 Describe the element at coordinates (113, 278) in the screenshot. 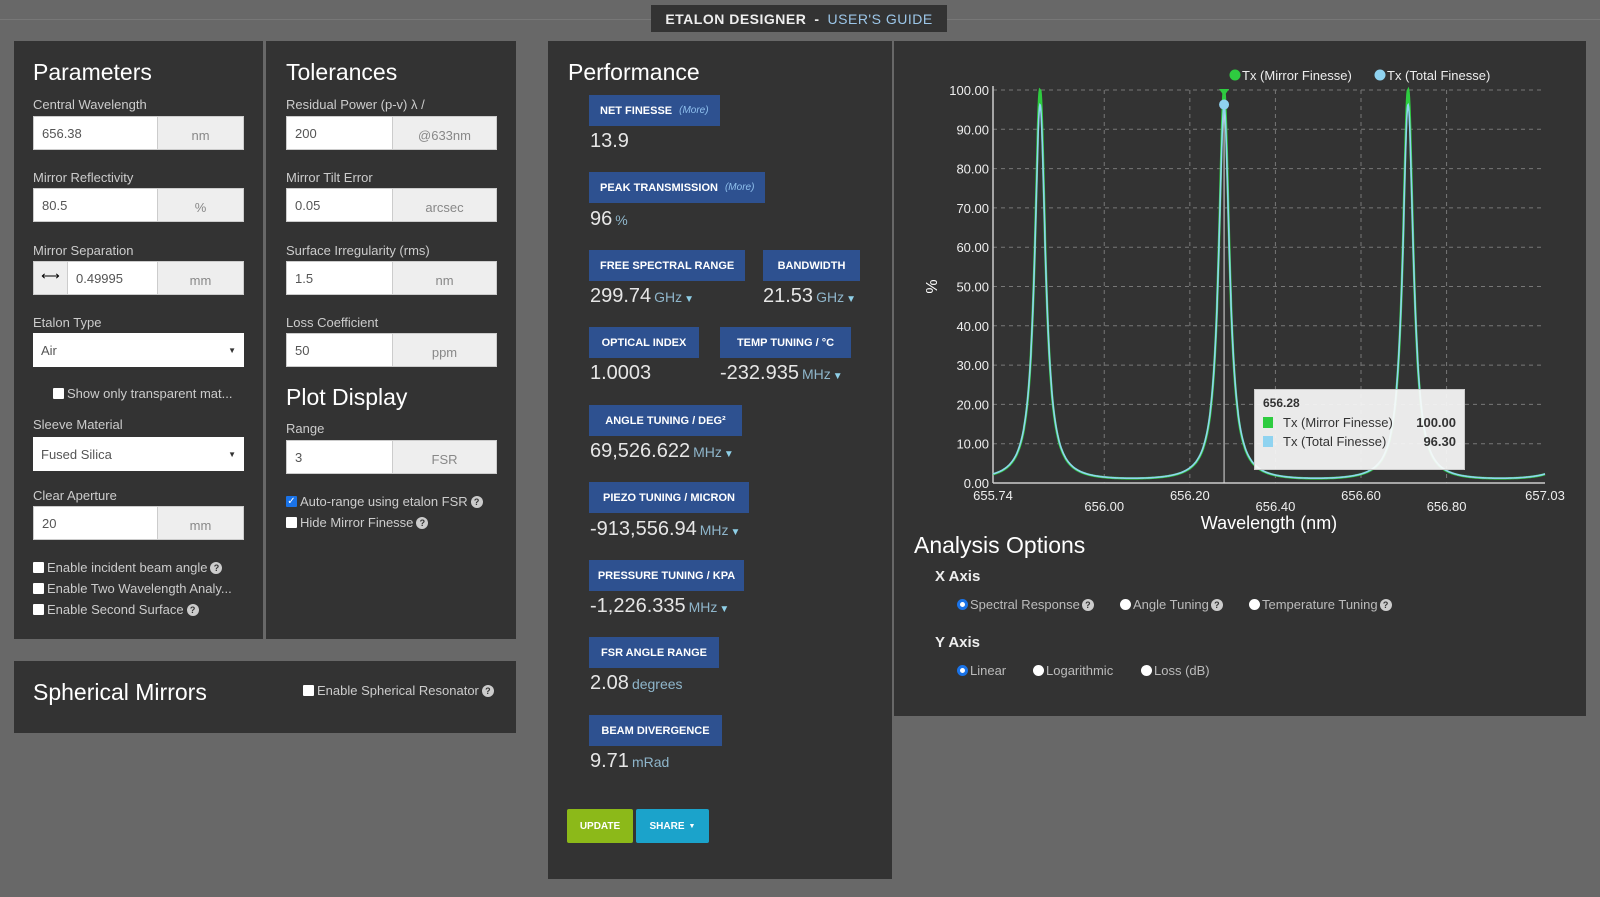

I see `mirror-separation-value: 0.49995` at that location.